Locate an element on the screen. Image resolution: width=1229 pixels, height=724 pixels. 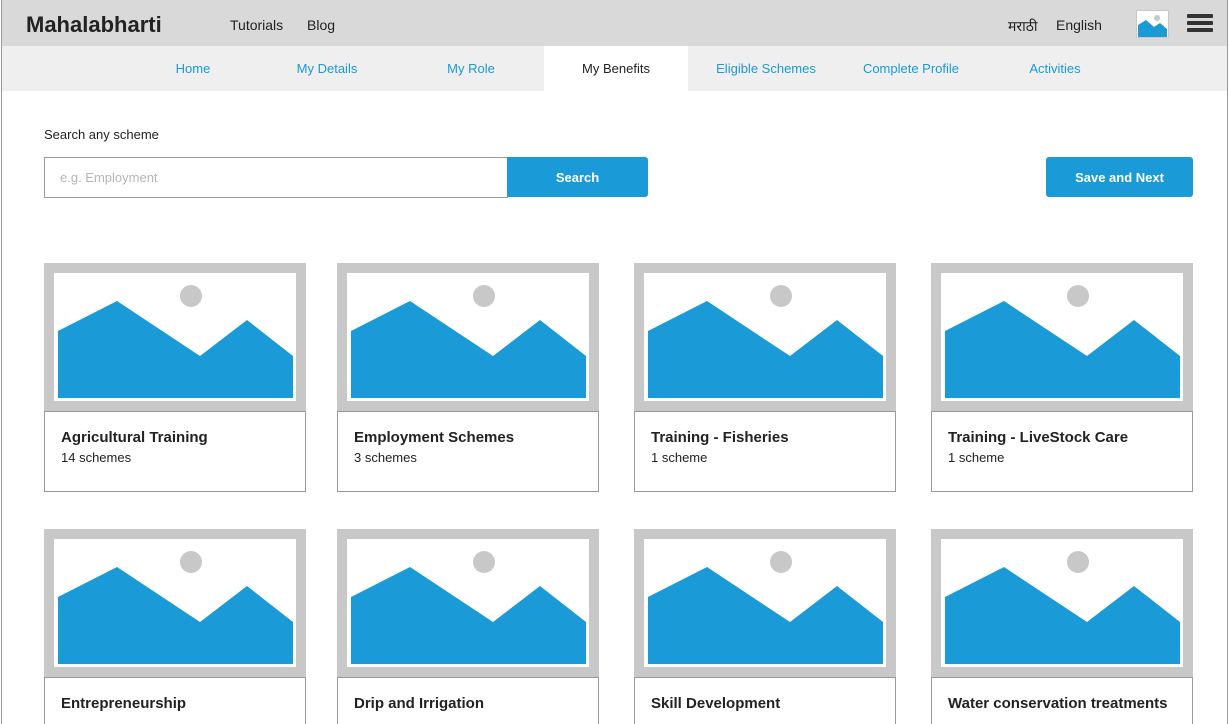
scheme-card: Drip and Irrigation is located at coordinates (468, 626).